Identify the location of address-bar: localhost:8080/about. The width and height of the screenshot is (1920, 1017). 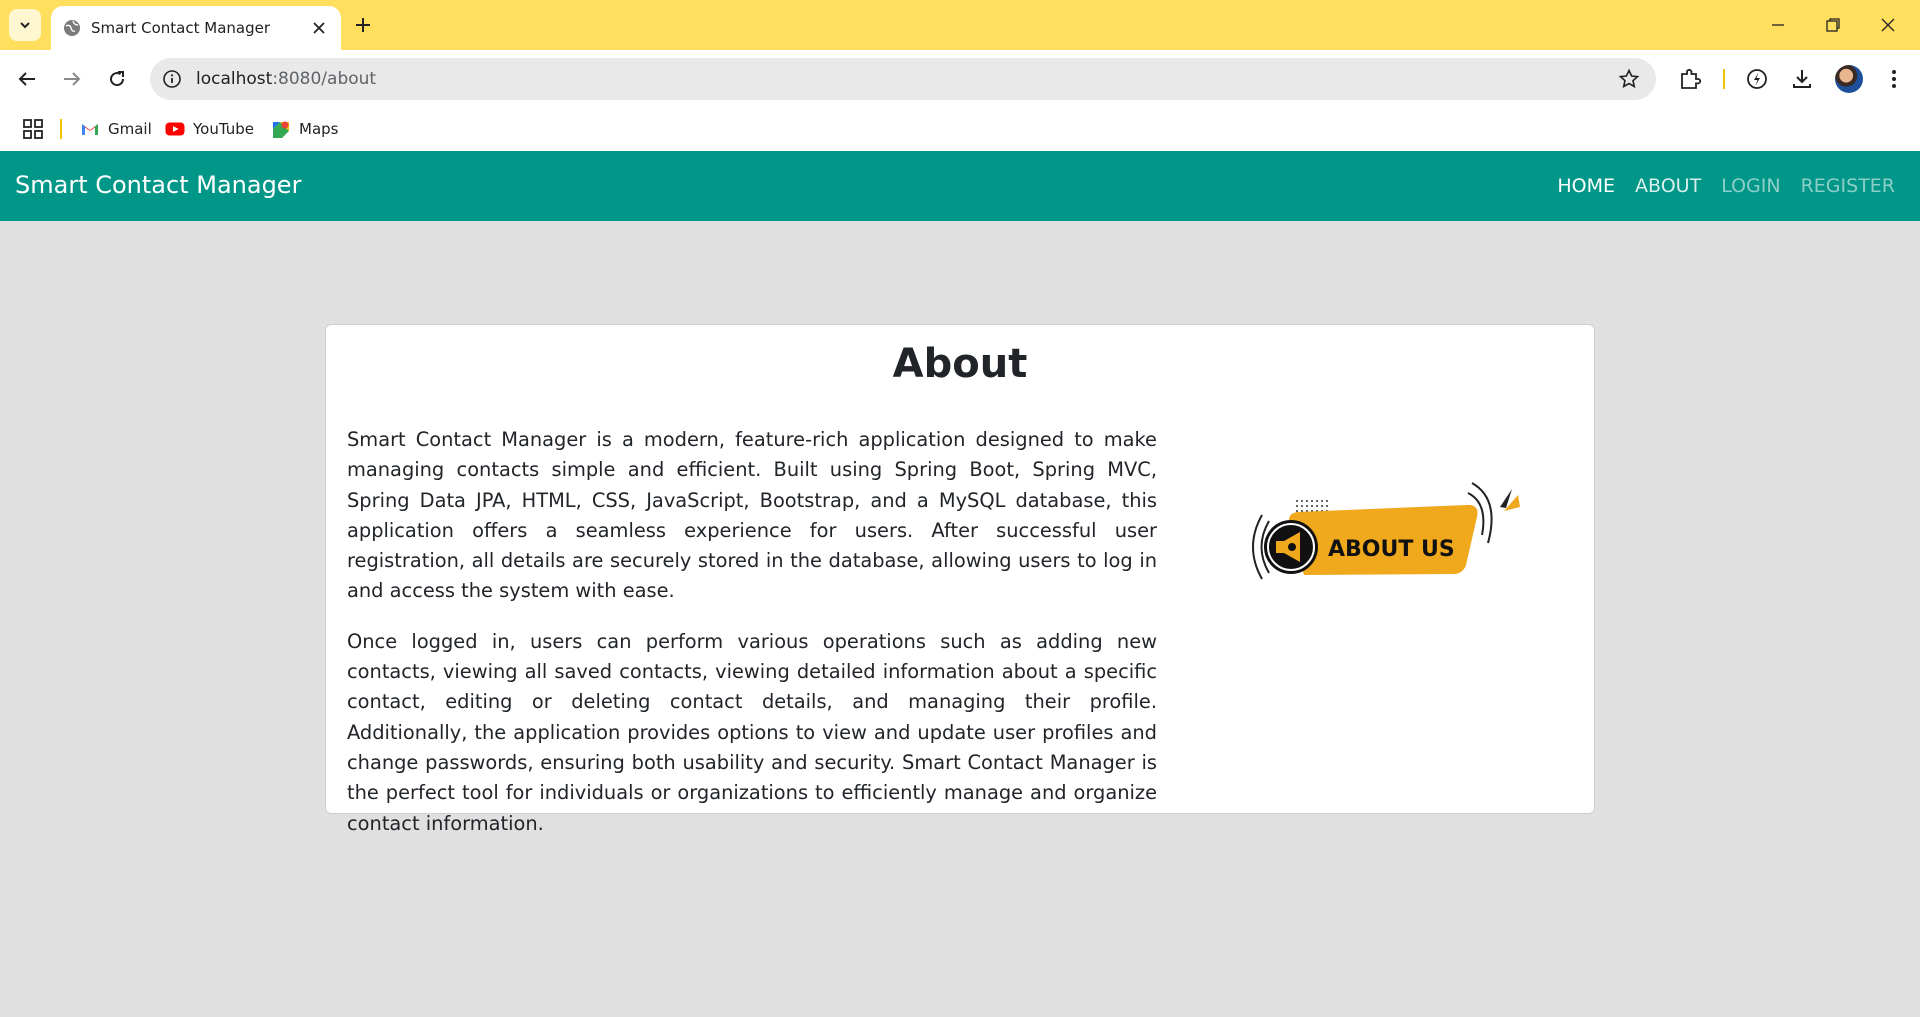
(903, 79).